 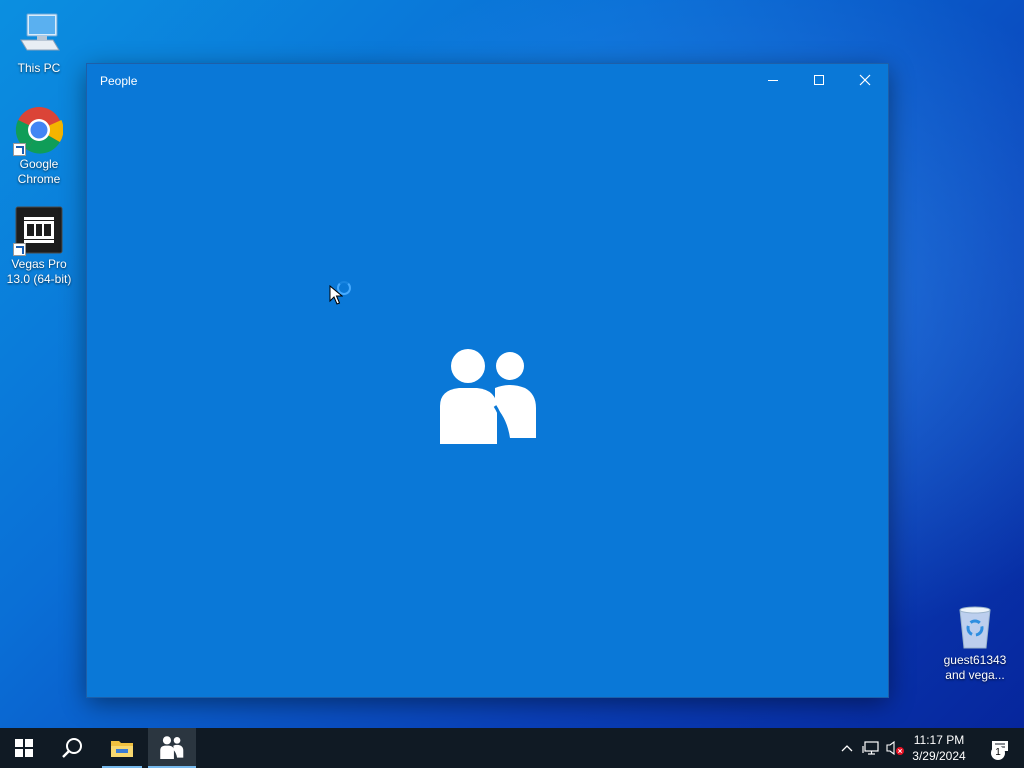 I want to click on window-title: People, so click(x=119, y=81).